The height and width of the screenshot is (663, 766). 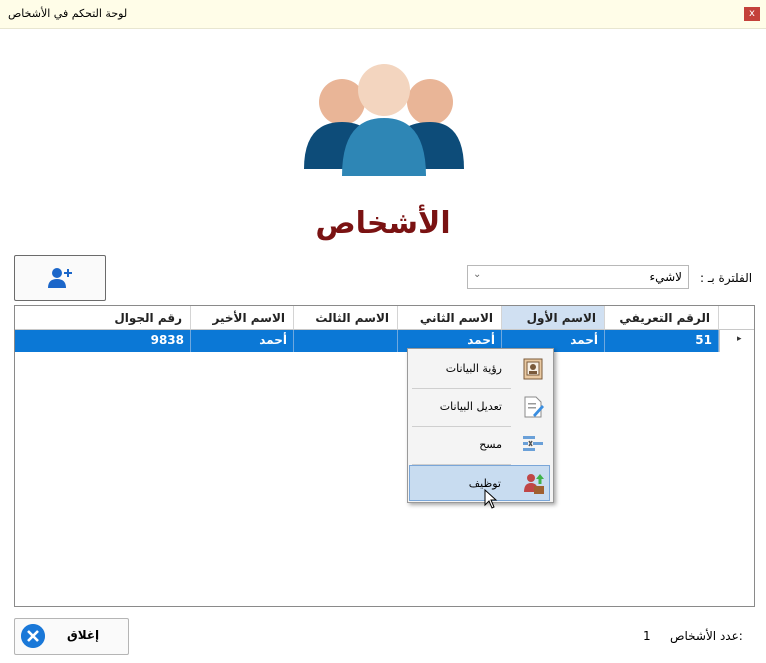 I want to click on column-header-last-name: الاسم الأخير, so click(x=242, y=318).